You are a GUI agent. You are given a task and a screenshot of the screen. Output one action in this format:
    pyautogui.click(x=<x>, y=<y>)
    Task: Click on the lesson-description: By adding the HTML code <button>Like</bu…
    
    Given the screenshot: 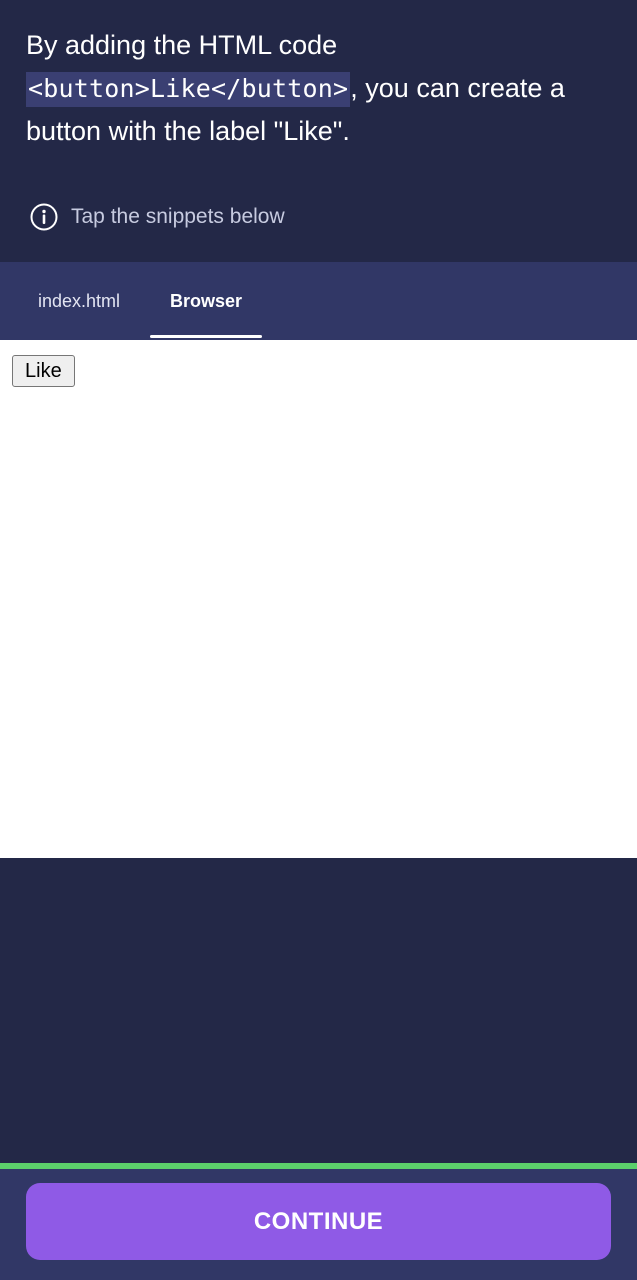 What is the action you would take?
    pyautogui.click(x=321, y=88)
    